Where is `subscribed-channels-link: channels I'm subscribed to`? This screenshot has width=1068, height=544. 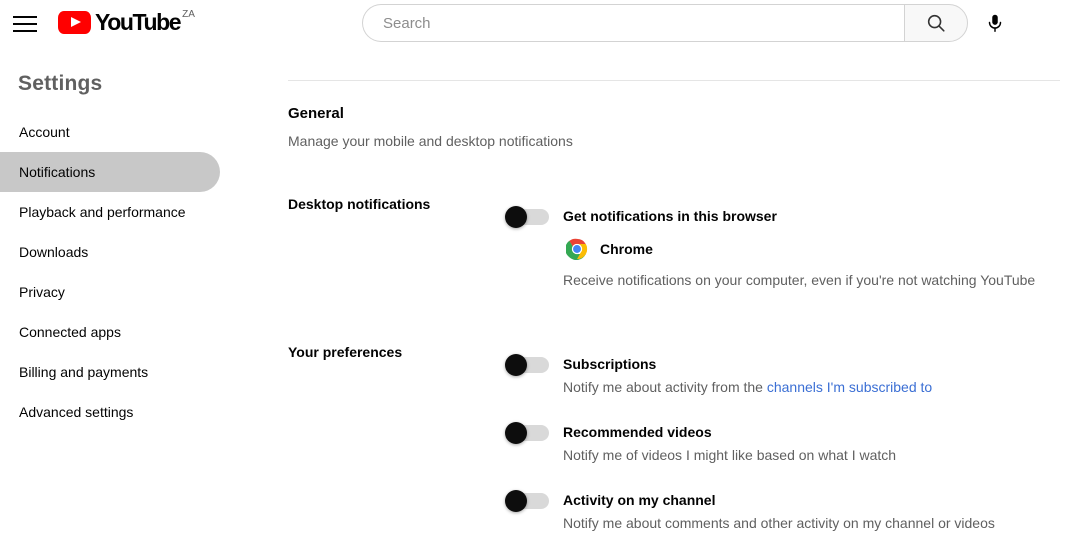 subscribed-channels-link: channels I'm subscribed to is located at coordinates (849, 387).